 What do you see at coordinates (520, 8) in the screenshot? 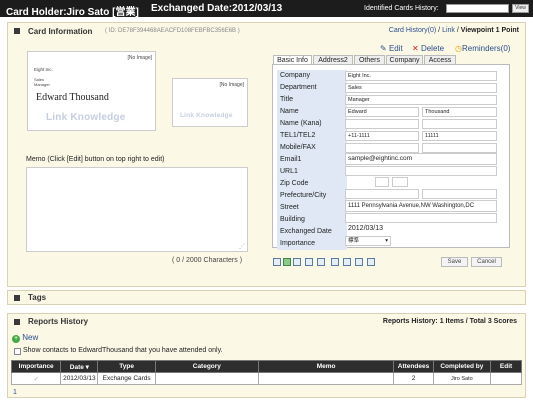
I see `history-go-button: View` at bounding box center [520, 8].